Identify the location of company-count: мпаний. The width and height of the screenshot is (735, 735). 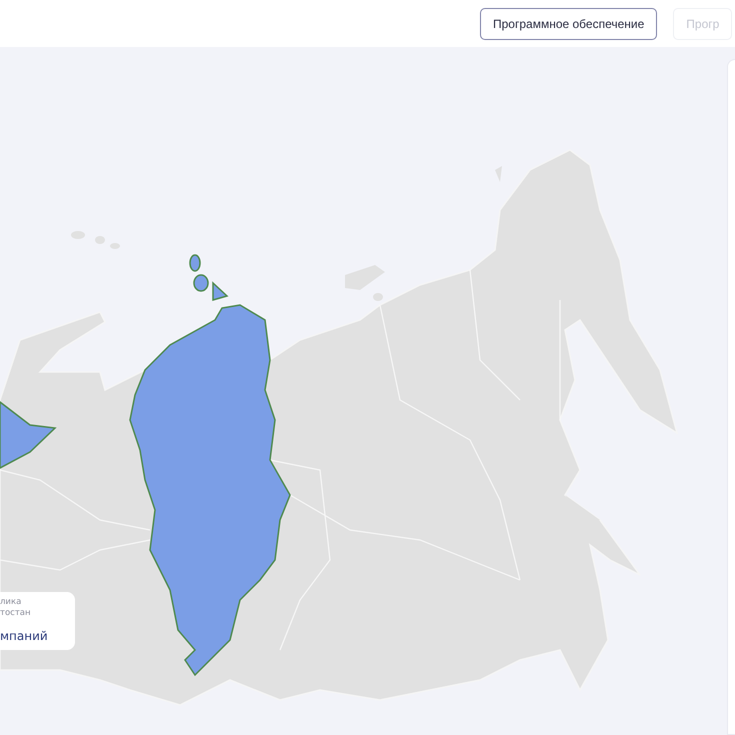
(24, 636).